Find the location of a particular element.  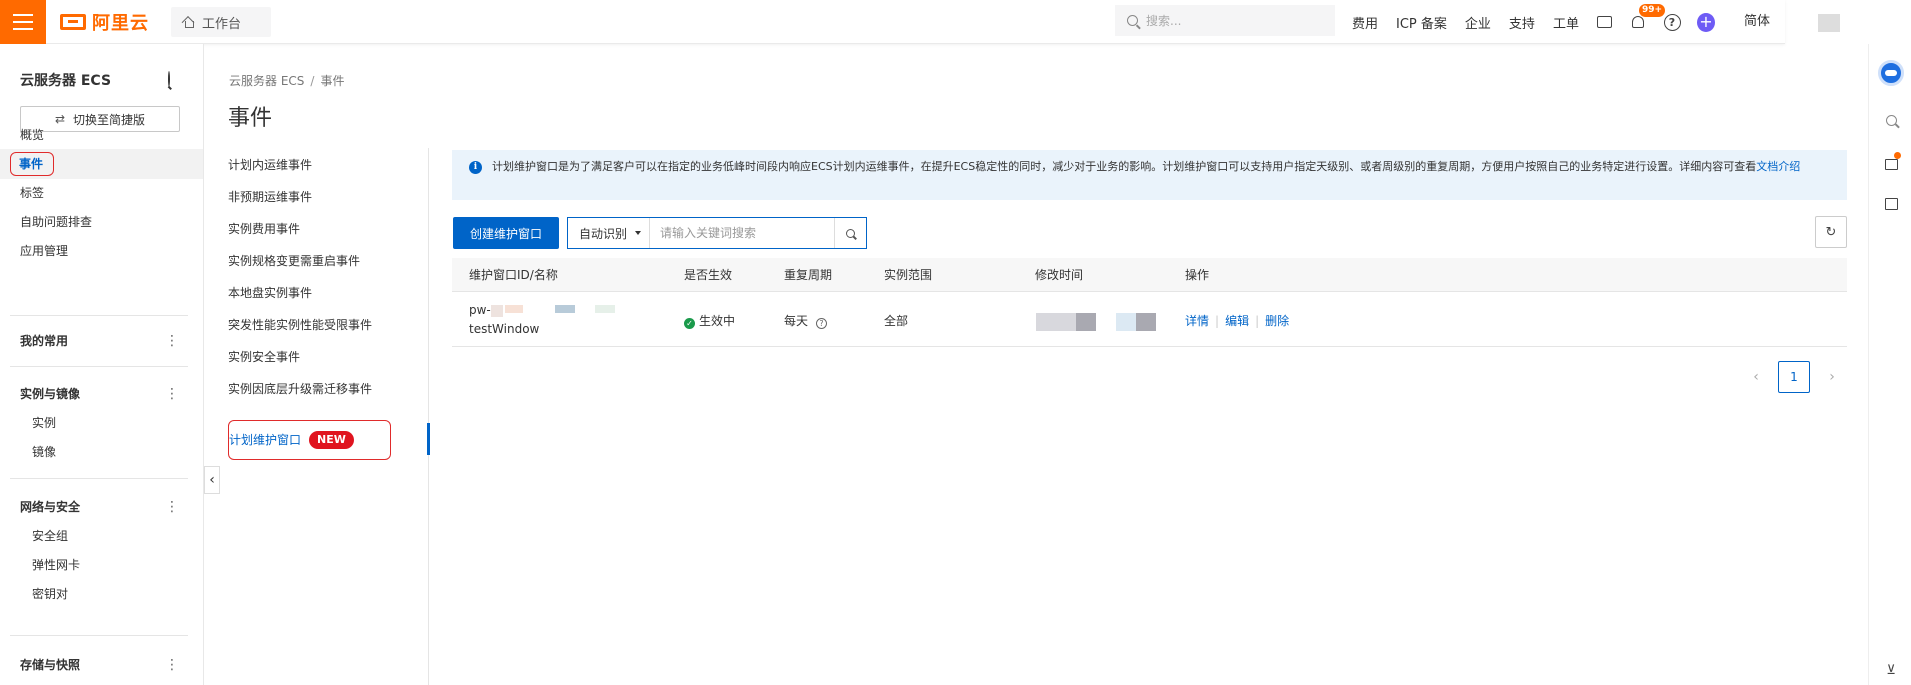

page-title: 事件 is located at coordinates (250, 118).